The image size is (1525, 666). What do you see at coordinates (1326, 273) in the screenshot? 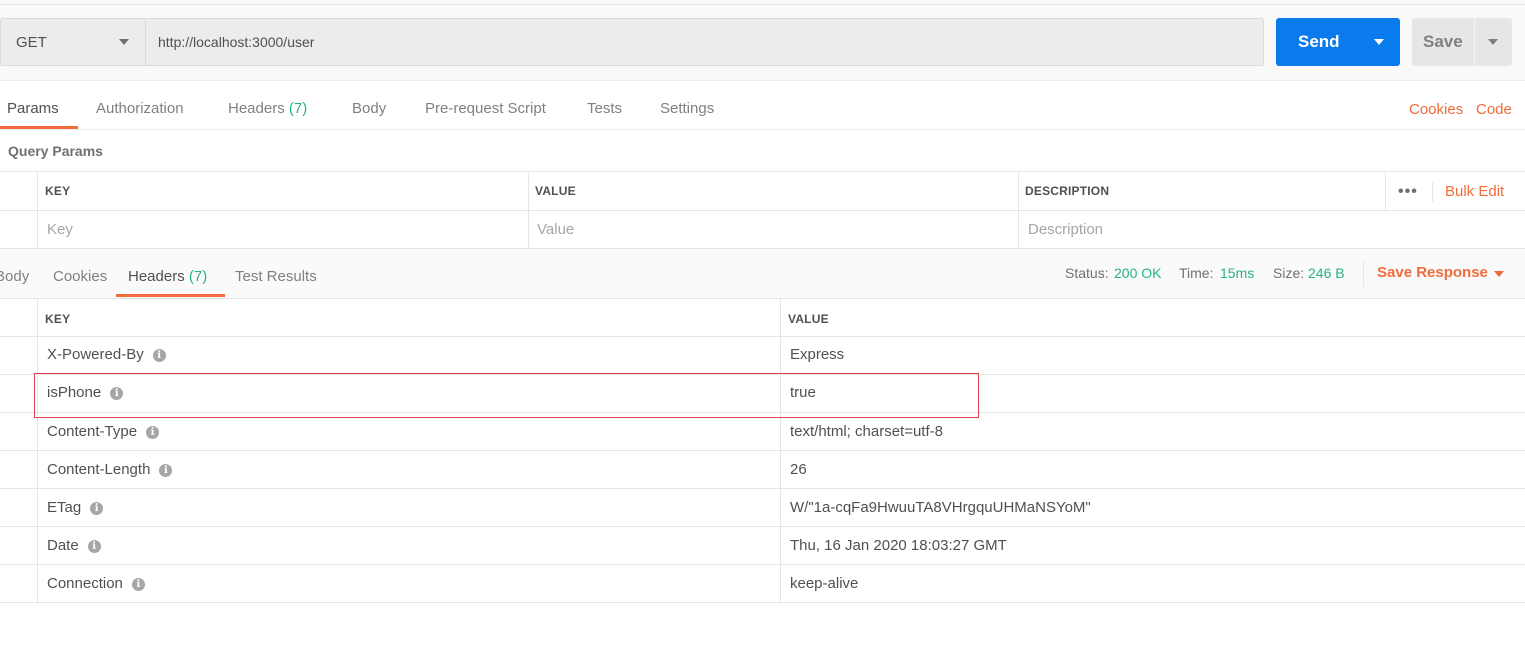
I see `size-value: 246 B` at bounding box center [1326, 273].